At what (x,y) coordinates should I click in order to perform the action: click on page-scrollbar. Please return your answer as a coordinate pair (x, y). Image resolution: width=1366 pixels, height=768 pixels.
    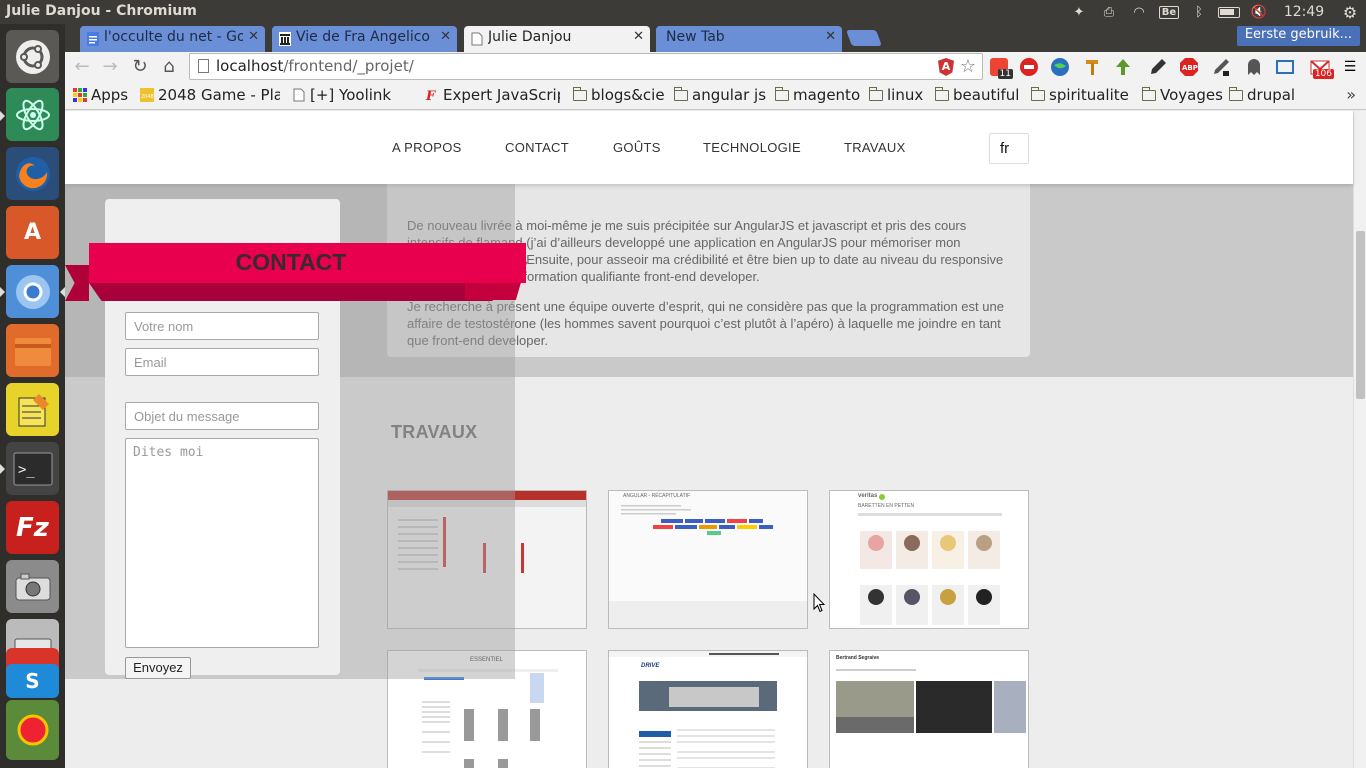
    Looking at the image, I should click on (1359, 439).